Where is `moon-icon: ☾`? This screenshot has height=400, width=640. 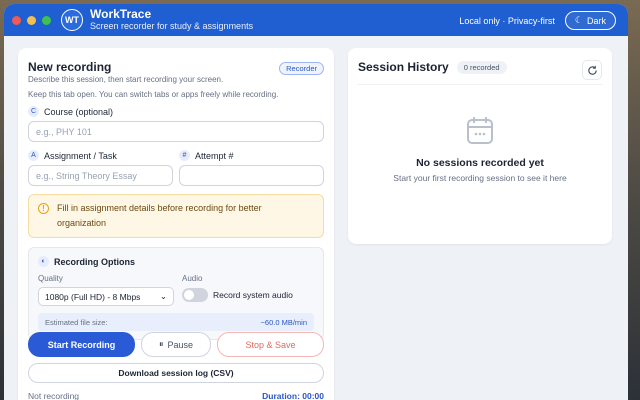 moon-icon: ☾ is located at coordinates (578, 20).